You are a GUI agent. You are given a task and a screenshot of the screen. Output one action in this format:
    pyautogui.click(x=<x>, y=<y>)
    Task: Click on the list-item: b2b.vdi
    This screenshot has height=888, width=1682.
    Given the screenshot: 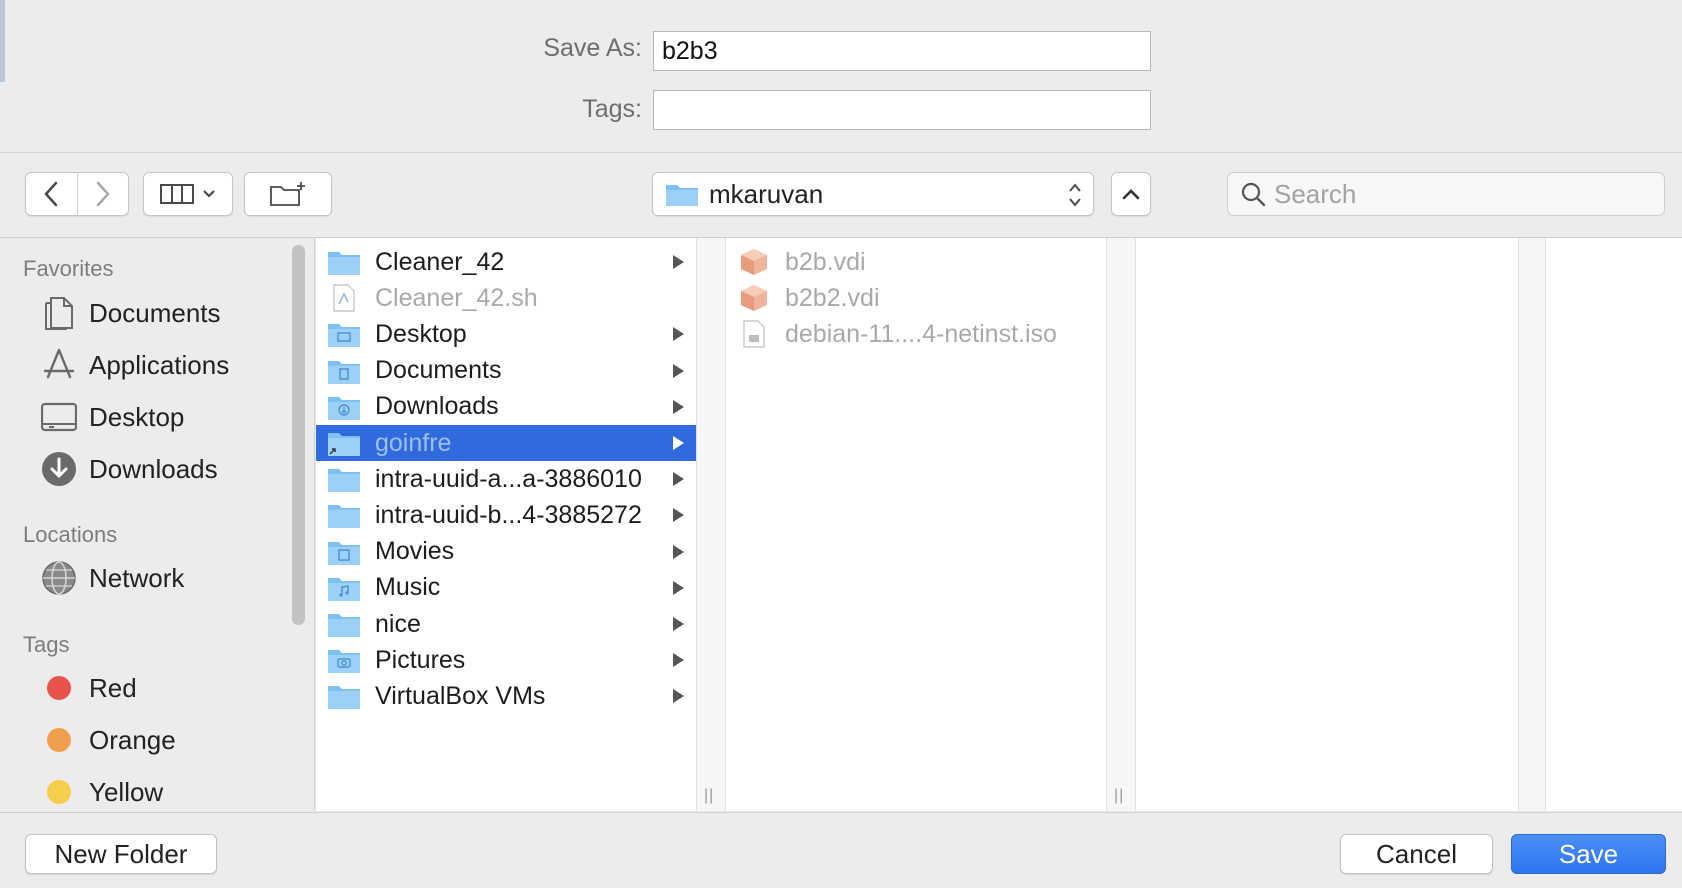 What is the action you would take?
    pyautogui.click(x=916, y=262)
    